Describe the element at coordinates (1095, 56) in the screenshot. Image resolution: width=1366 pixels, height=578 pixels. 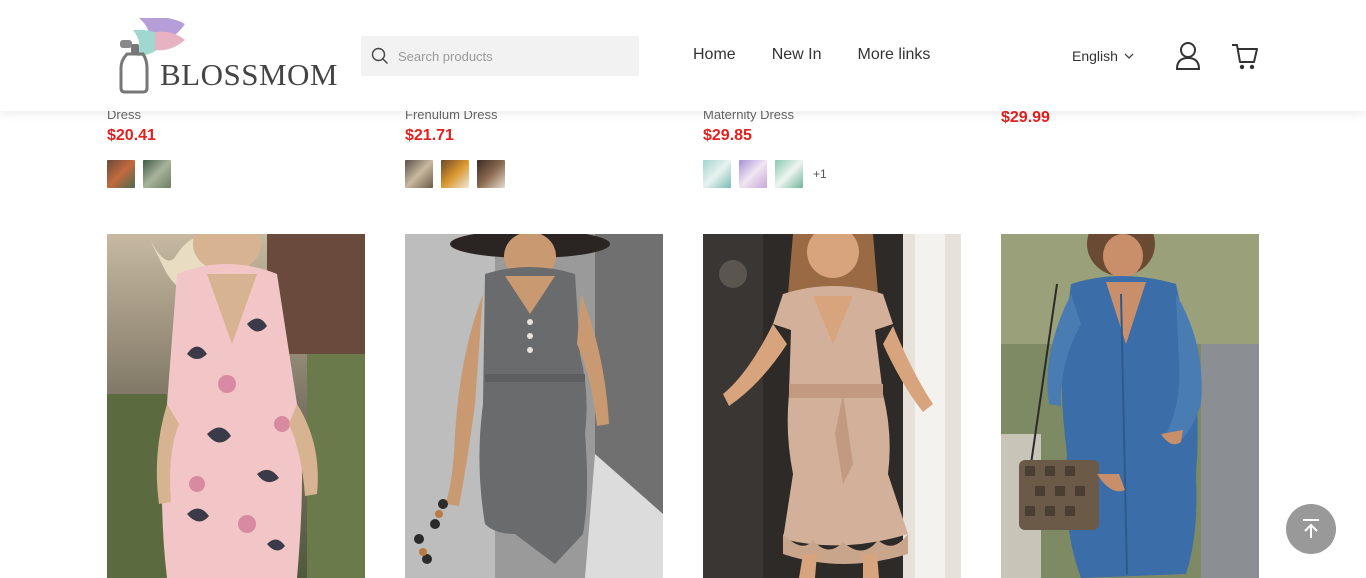
I see `language-label: English` at that location.